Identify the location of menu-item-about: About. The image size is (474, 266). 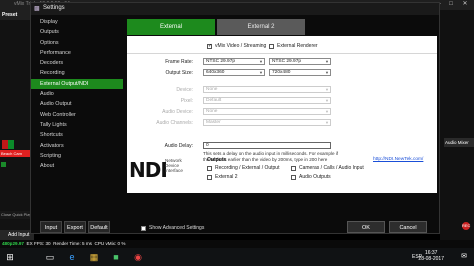
(77, 166).